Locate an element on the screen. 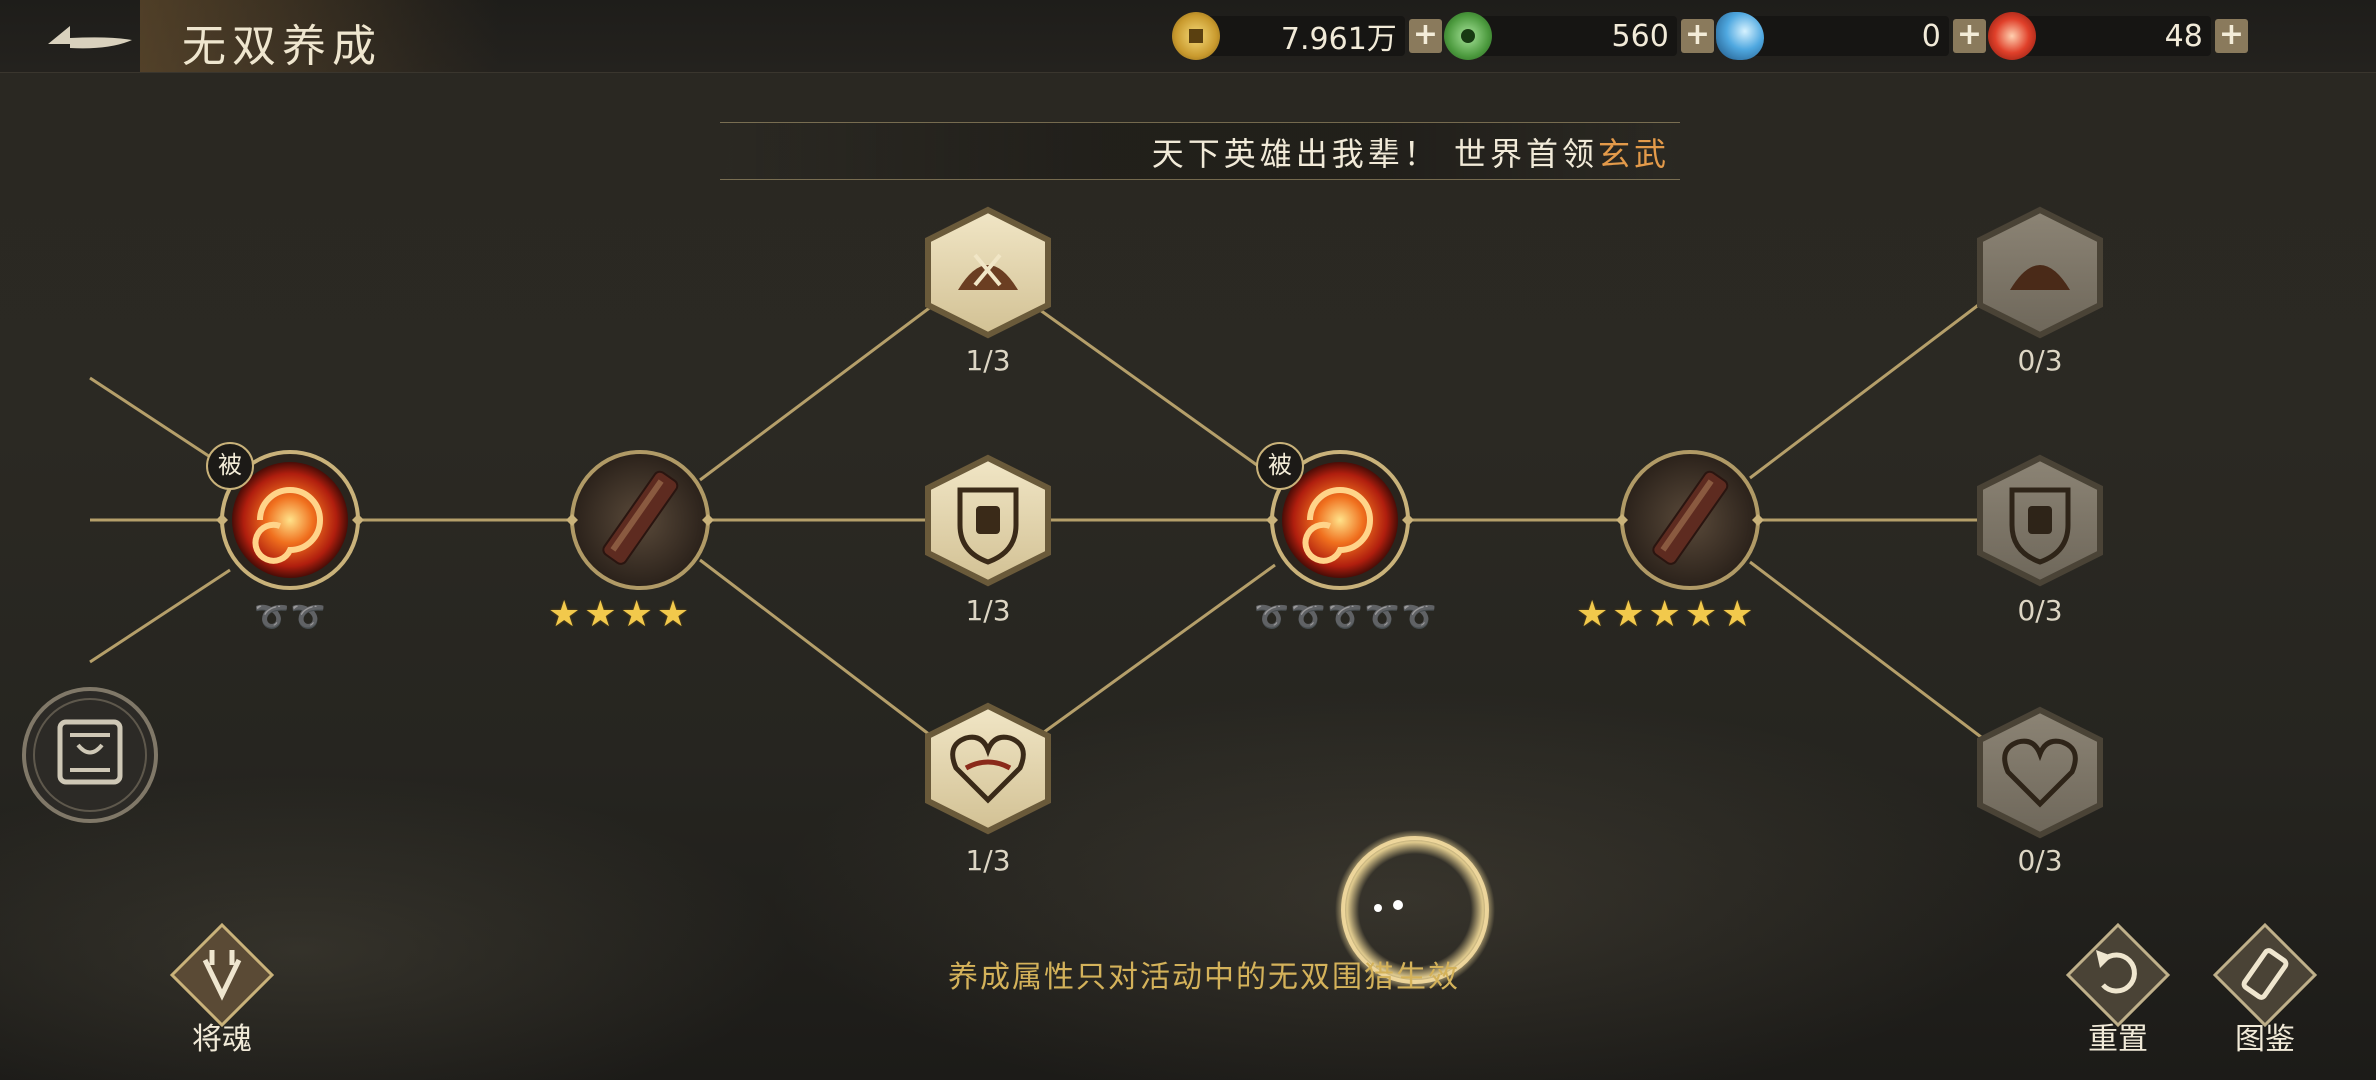  star-rating: ★★★★ is located at coordinates (621, 614).